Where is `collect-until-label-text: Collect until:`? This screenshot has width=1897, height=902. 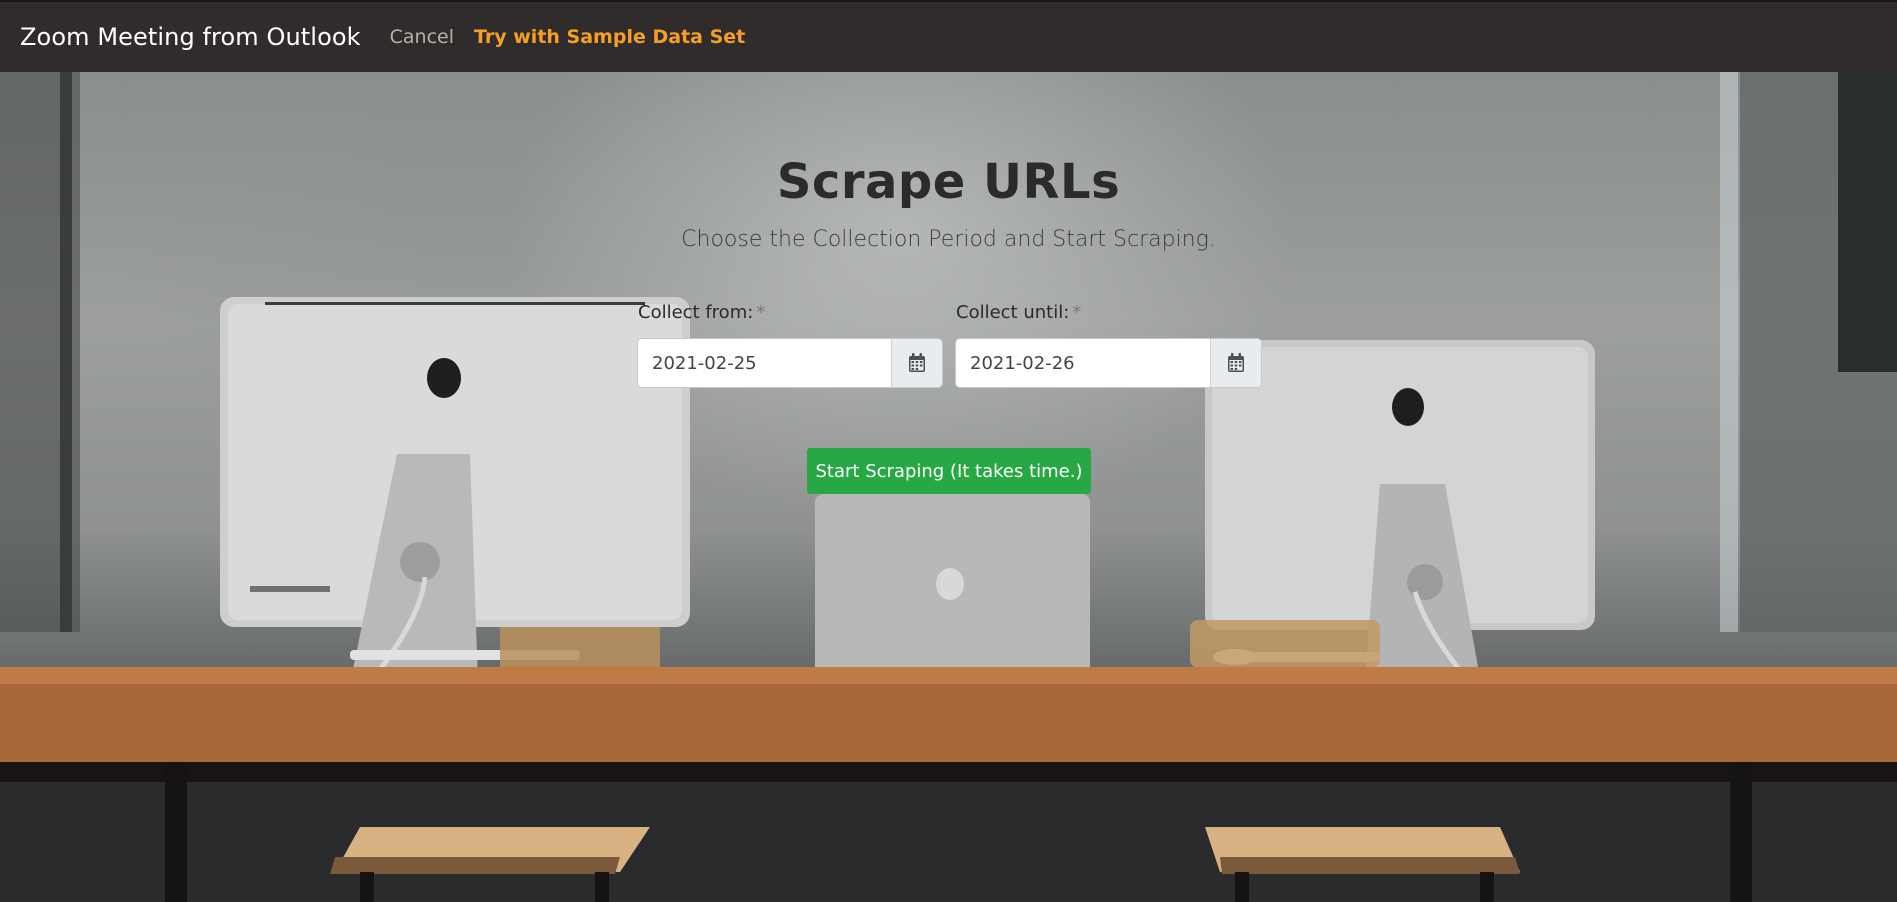
collect-until-label-text: Collect until: is located at coordinates (1013, 312).